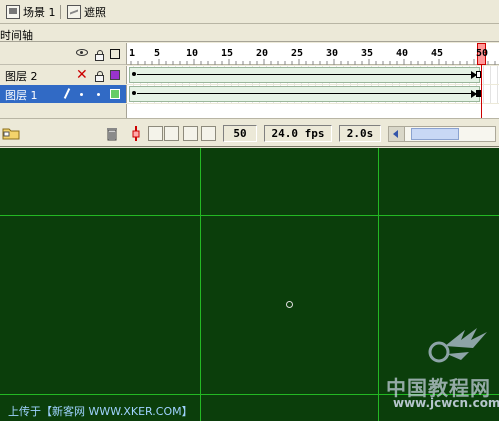 This screenshot has height=421, width=499. What do you see at coordinates (74, 12) in the screenshot?
I see `photo-icon` at bounding box center [74, 12].